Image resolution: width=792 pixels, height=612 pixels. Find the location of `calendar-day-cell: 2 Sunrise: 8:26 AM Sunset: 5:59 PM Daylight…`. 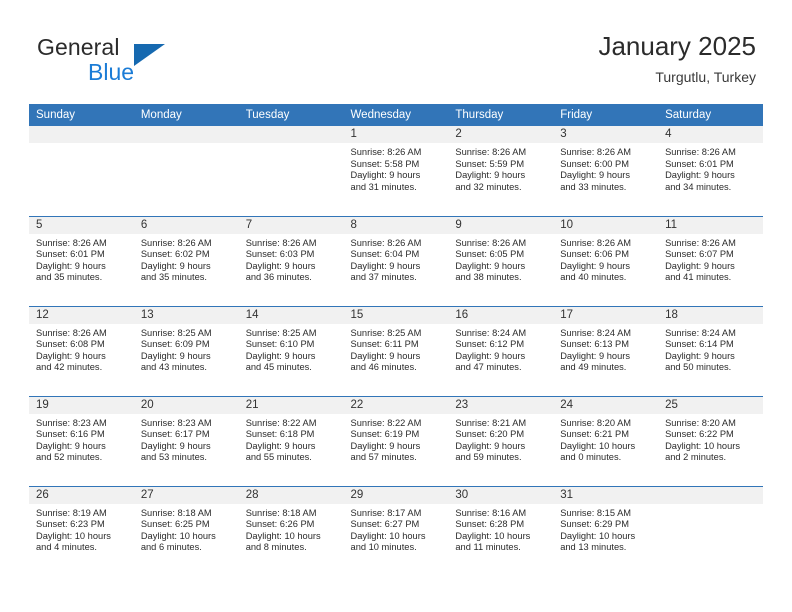

calendar-day-cell: 2 Sunrise: 8:26 AM Sunset: 5:59 PM Daylight… is located at coordinates (501, 171).